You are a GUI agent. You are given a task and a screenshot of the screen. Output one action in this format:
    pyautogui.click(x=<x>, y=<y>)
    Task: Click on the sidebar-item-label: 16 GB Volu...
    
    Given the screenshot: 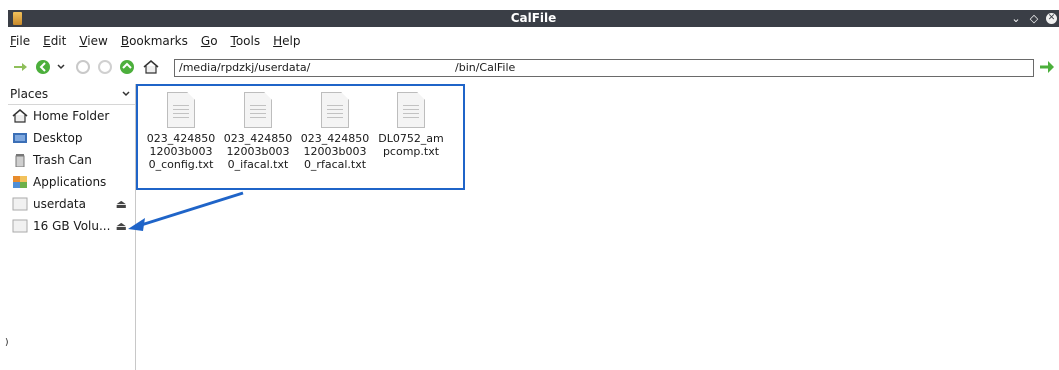 What is the action you would take?
    pyautogui.click(x=72, y=226)
    